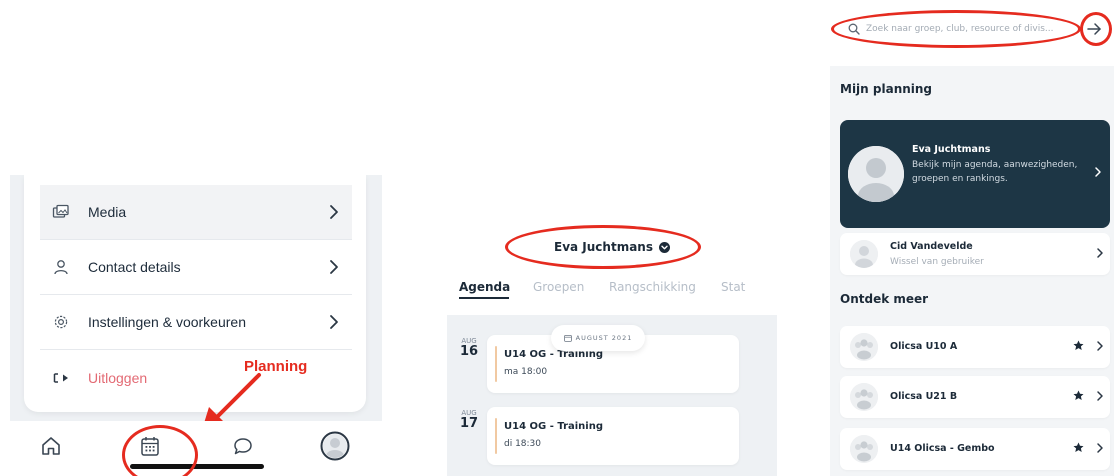 The width and height of the screenshot is (1114, 476). I want to click on menu-item-contact-details: Contact details, so click(196, 267).